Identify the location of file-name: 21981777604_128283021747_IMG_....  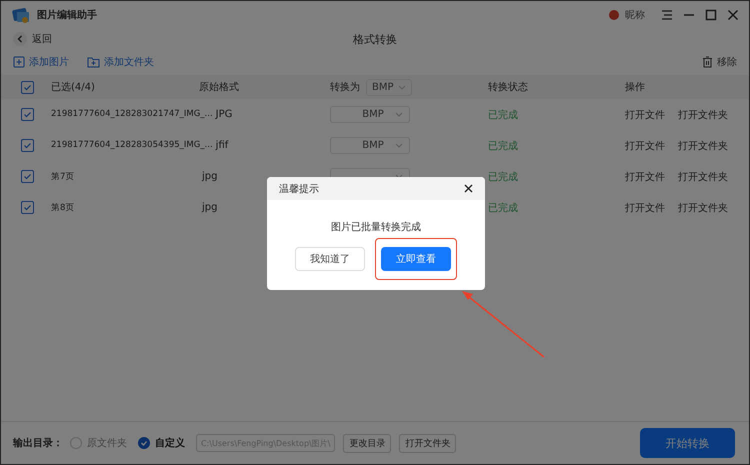
(132, 114).